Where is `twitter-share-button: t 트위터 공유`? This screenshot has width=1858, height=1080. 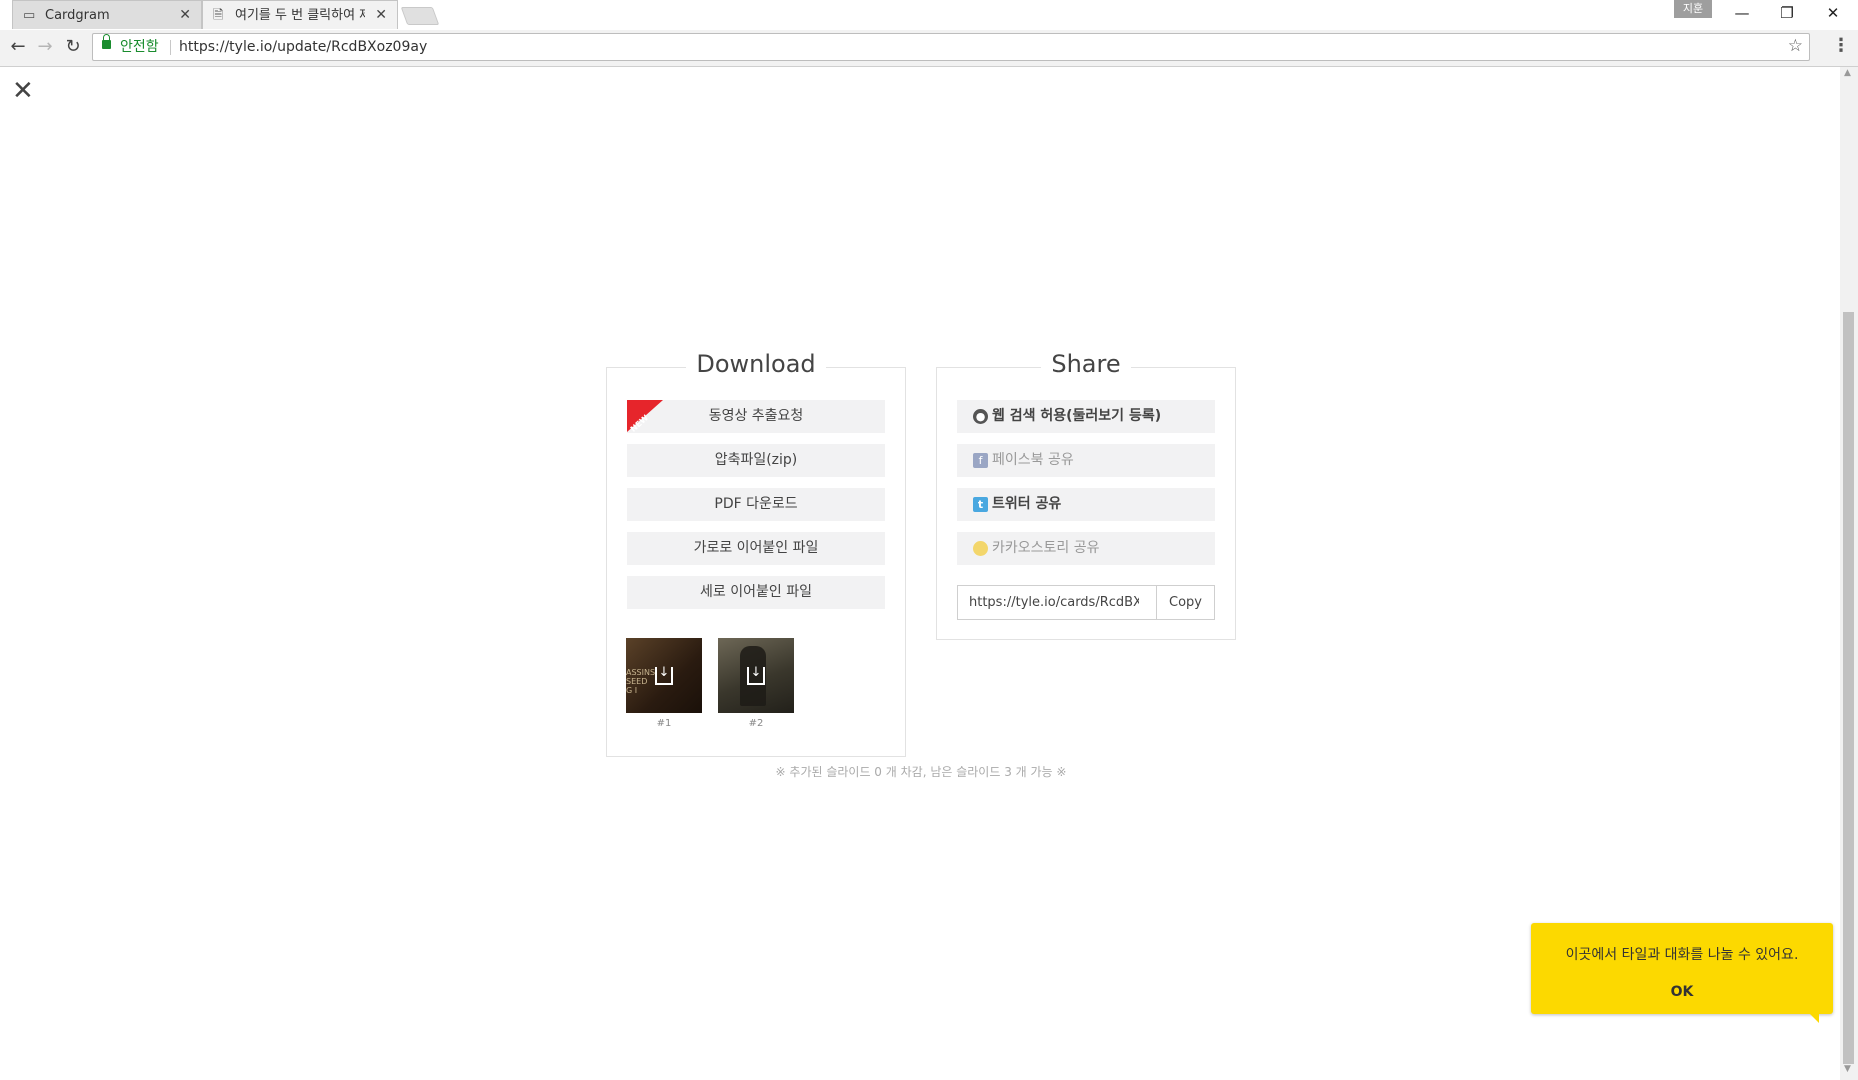
twitter-share-button: t 트위터 공유 is located at coordinates (1086, 504).